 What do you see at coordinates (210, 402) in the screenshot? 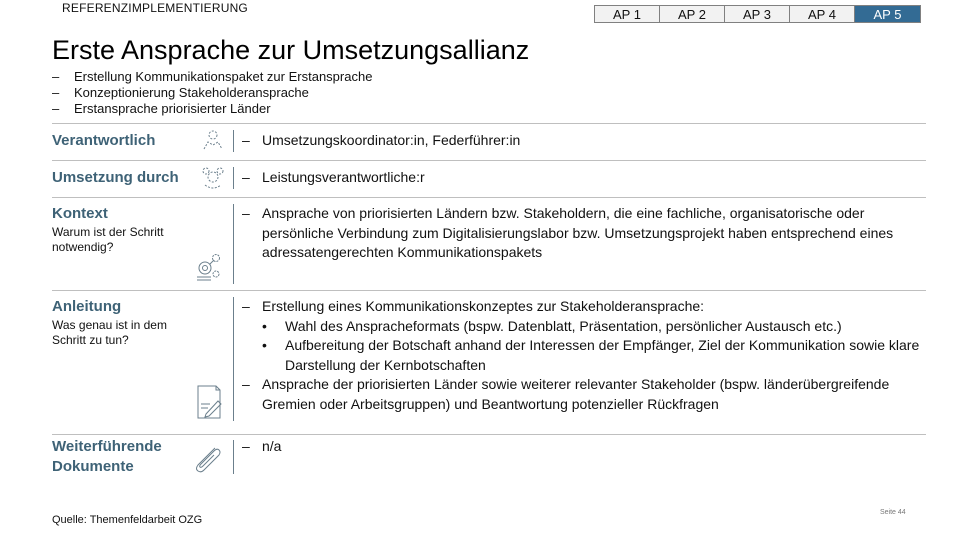
I see `document-edit-icon` at bounding box center [210, 402].